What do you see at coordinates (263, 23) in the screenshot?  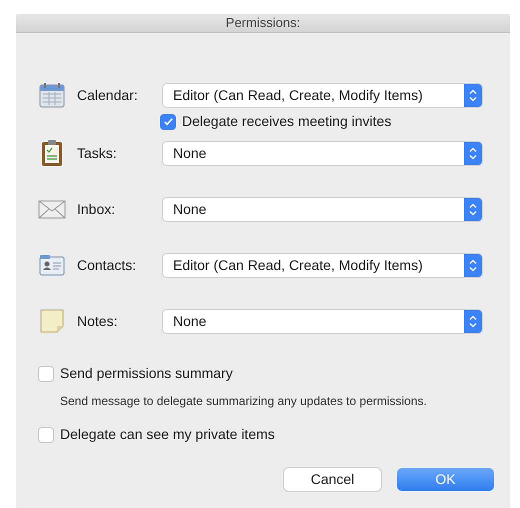 I see `window-title: Permissions:` at bounding box center [263, 23].